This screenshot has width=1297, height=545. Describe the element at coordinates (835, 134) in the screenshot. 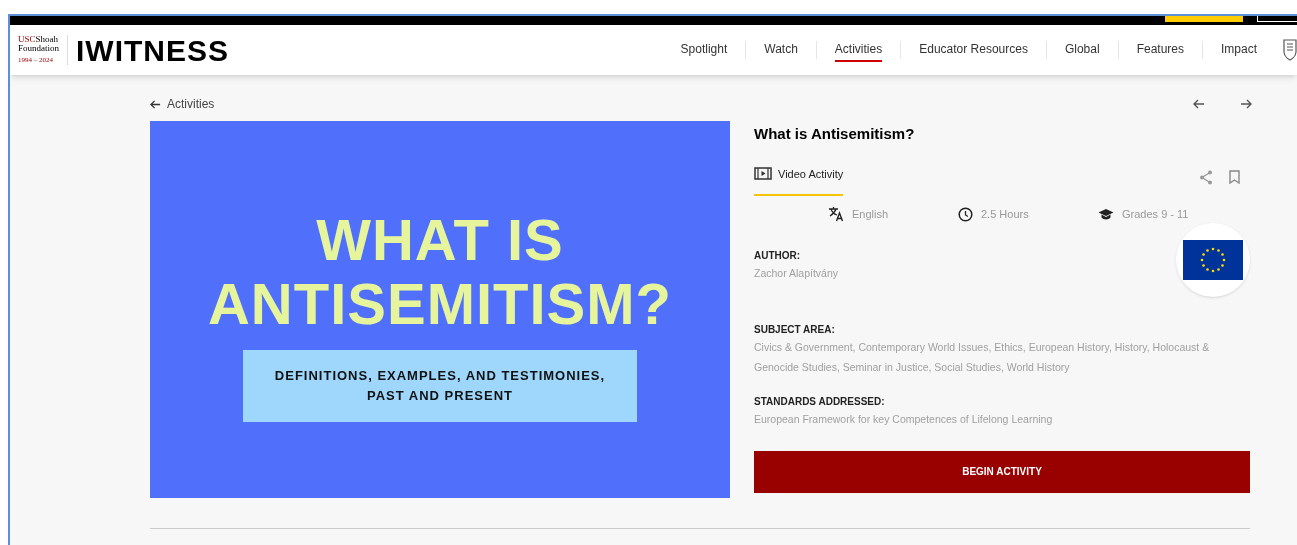

I see `activity-title: What is Antisemitism?` at that location.